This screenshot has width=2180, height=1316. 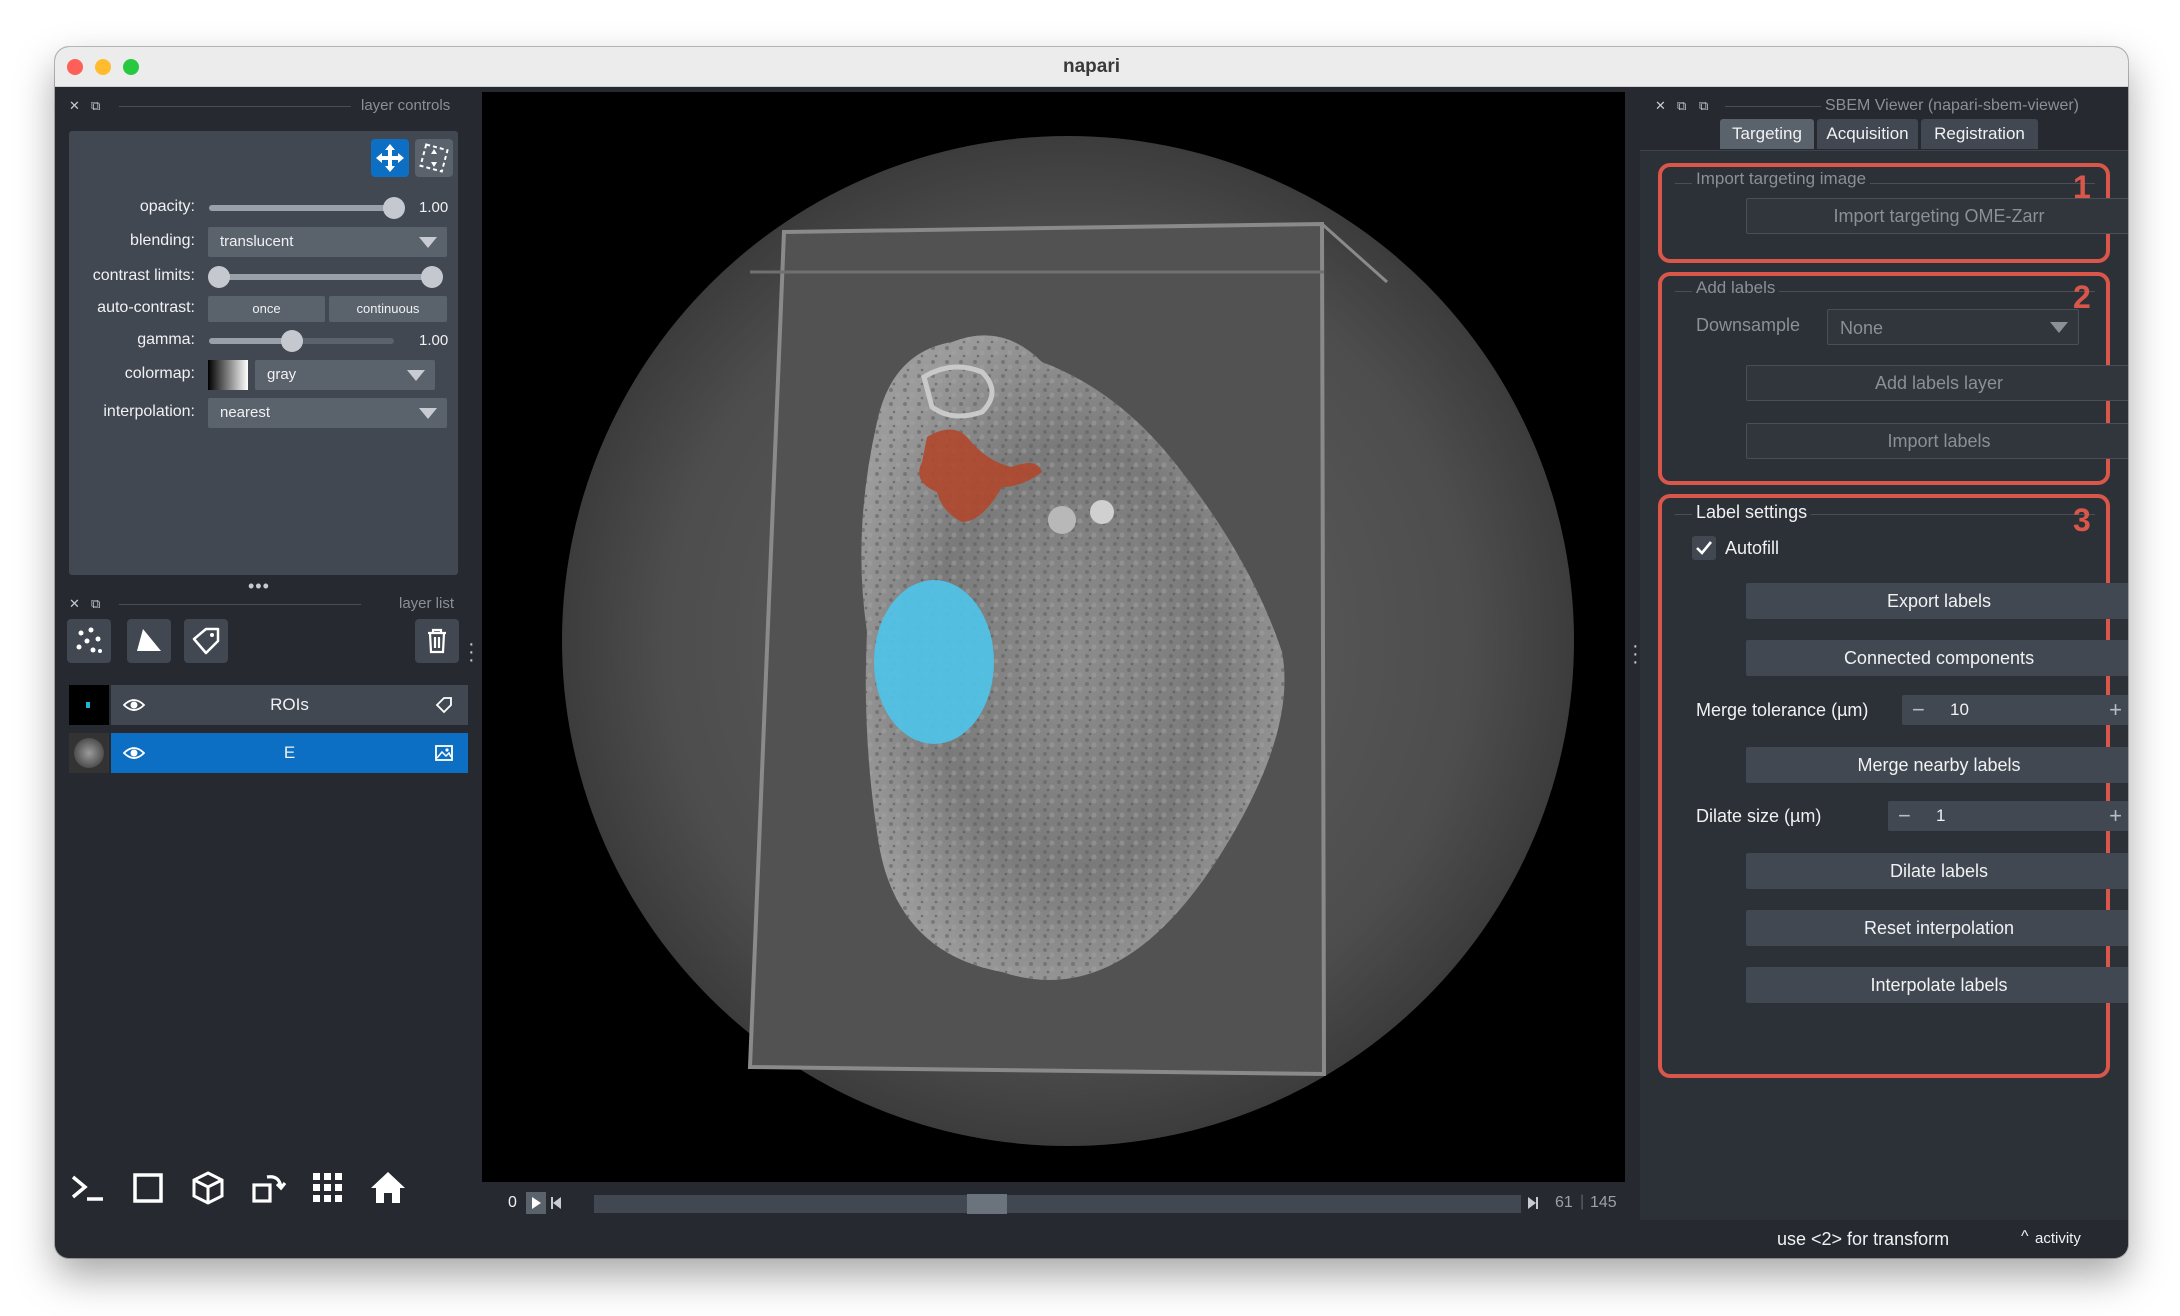 What do you see at coordinates (1603, 1202) in the screenshot?
I see `dims-total-frames: 145` at bounding box center [1603, 1202].